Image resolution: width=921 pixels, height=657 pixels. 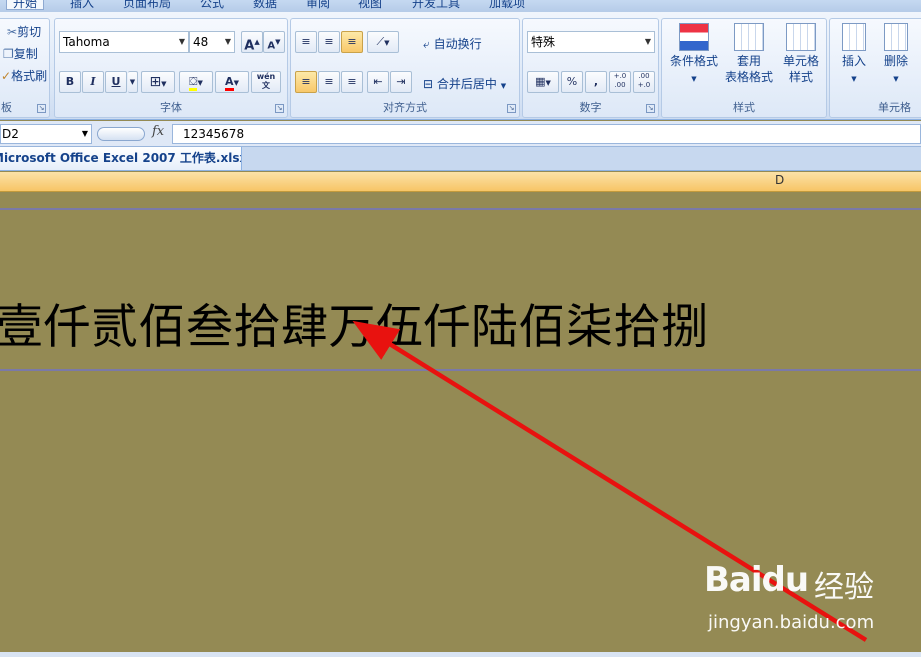 What do you see at coordinates (460, 654) in the screenshot?
I see `status-bar-edge` at bounding box center [460, 654].